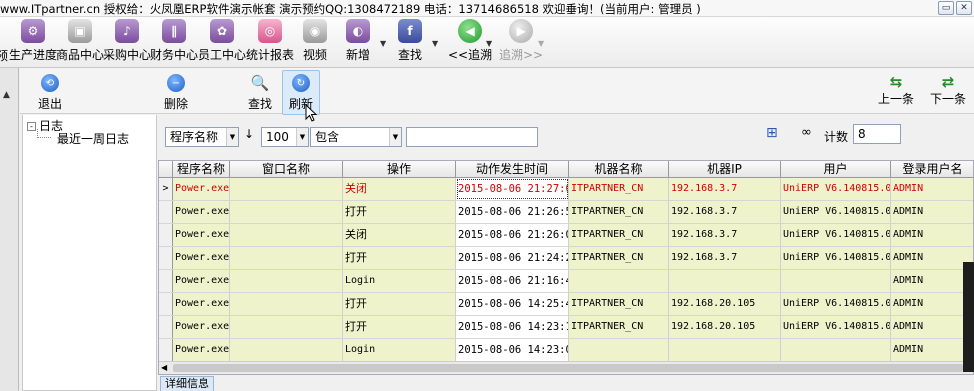  I want to click on find-button: 🔍 查找, so click(260, 93).